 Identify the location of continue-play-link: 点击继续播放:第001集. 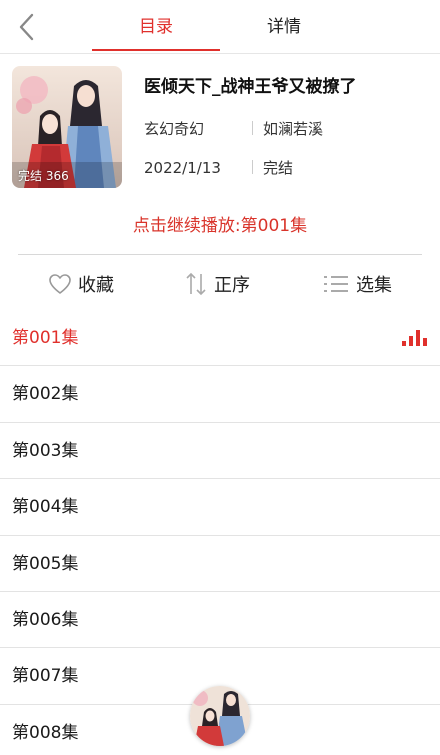
(220, 223).